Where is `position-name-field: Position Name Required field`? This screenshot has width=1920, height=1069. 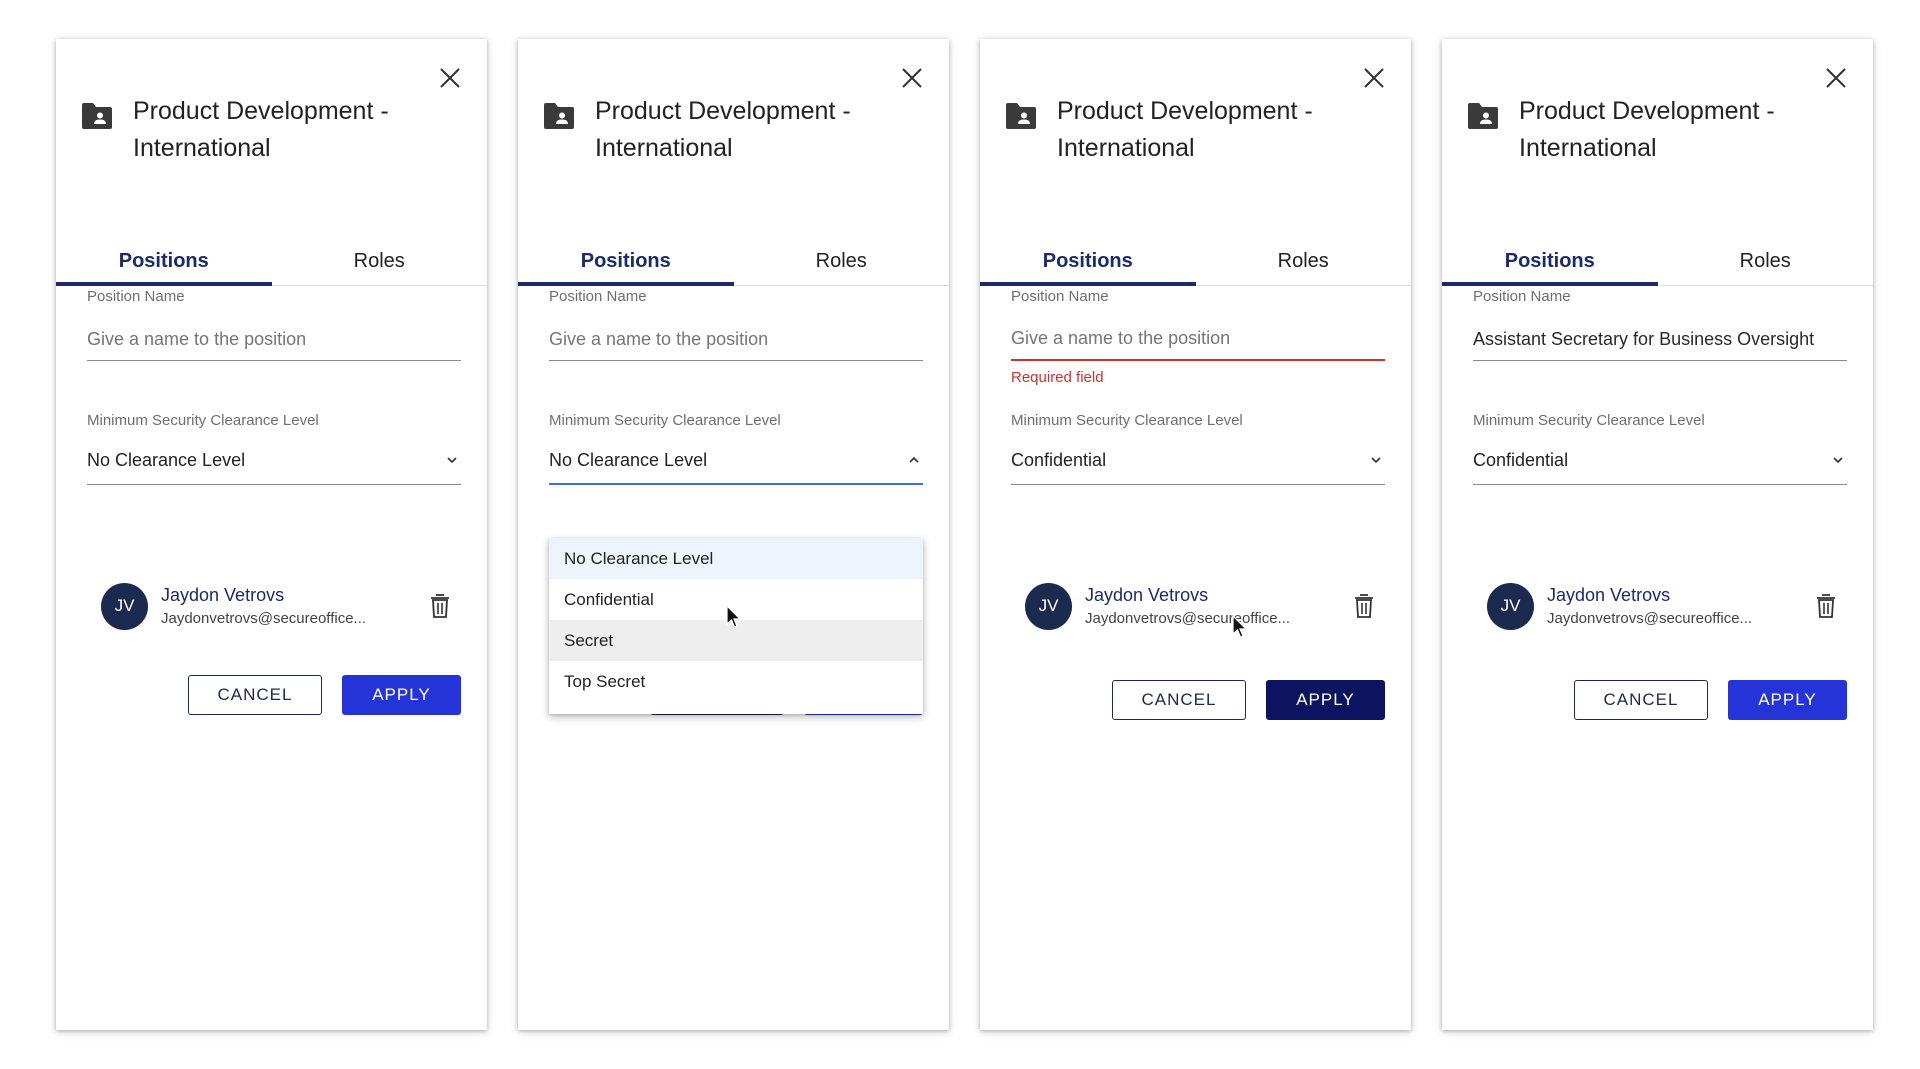 position-name-field: Position Name Required field is located at coordinates (1198, 337).